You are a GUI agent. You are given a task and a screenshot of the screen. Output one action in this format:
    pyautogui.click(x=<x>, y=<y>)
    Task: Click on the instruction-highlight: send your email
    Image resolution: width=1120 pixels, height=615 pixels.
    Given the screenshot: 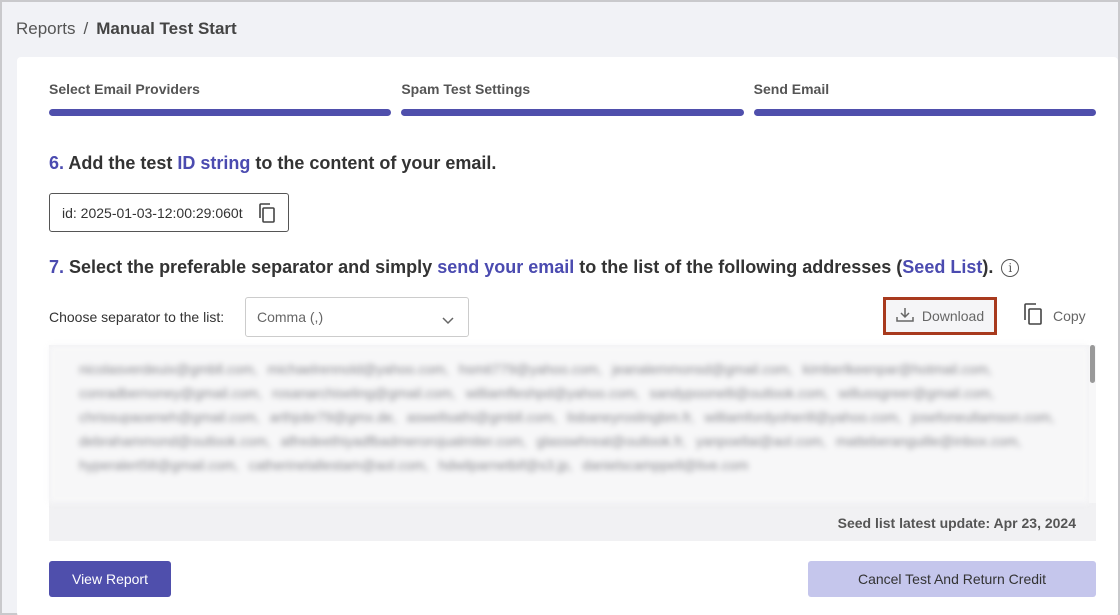 What is the action you would take?
    pyautogui.click(x=506, y=267)
    